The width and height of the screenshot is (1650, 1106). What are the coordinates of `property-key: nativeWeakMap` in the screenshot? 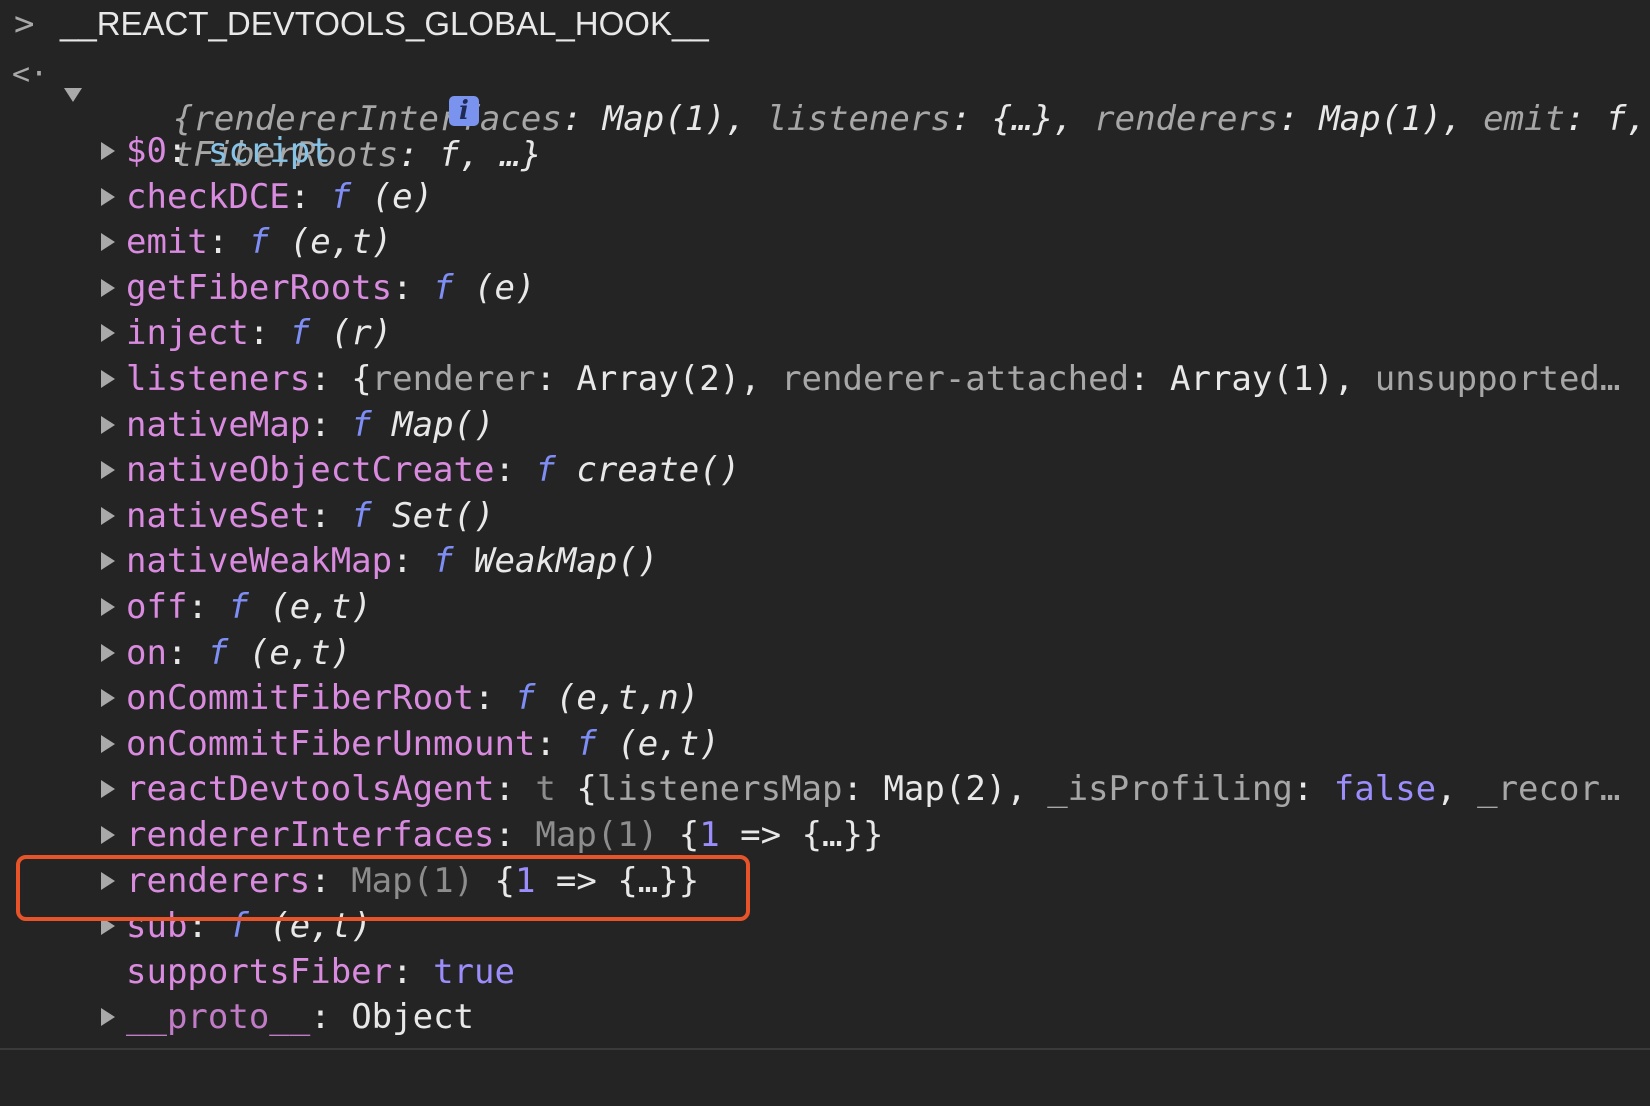 It's located at (259, 561).